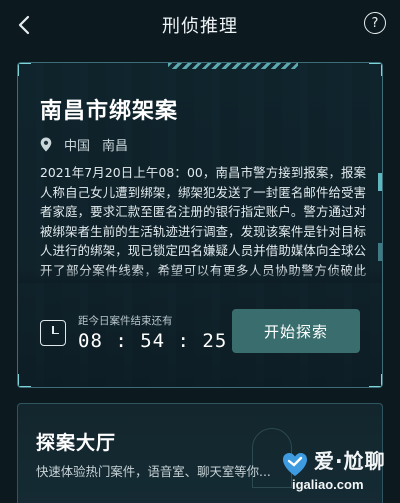 This screenshot has height=503, width=400. I want to click on site-watermark: 爱·尬聊 igaliao.com, so click(336, 471).